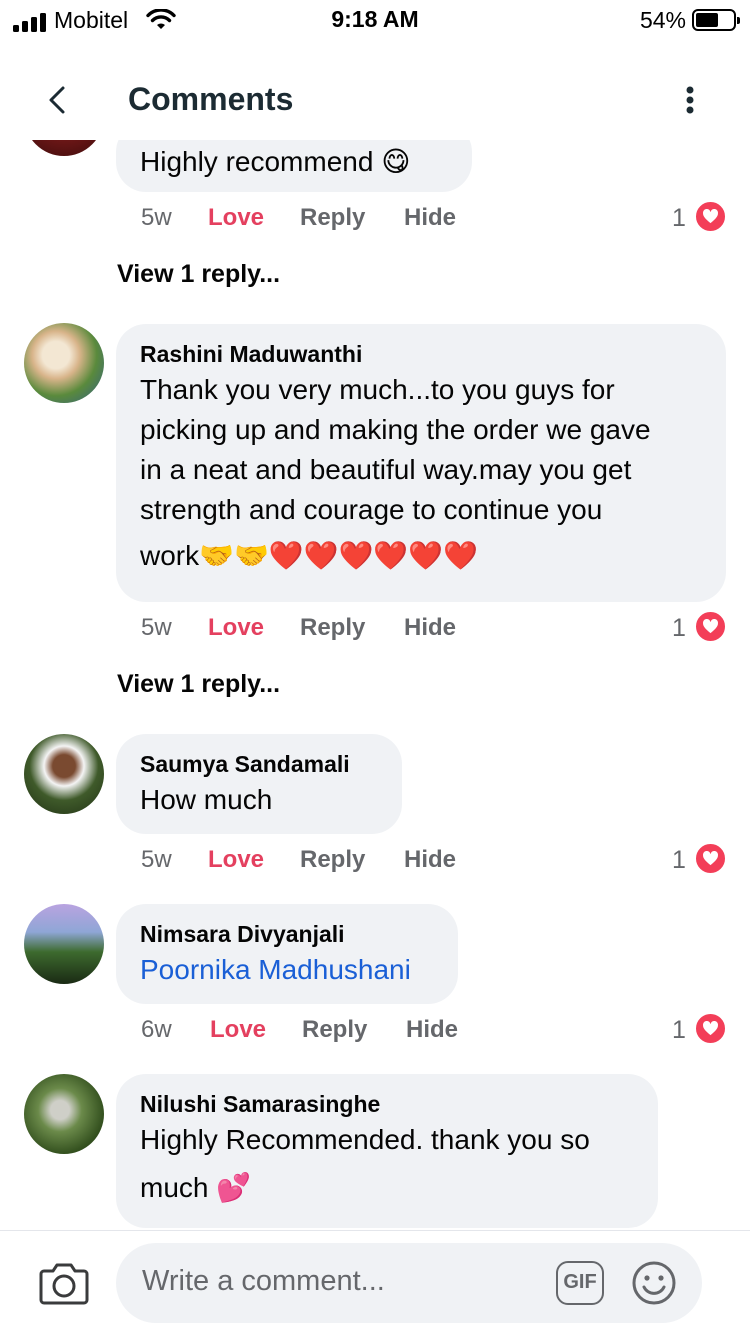 This screenshot has width=750, height=1334. Describe the element at coordinates (275, 161) in the screenshot. I see `comment-text: Highly recommend 😋` at that location.